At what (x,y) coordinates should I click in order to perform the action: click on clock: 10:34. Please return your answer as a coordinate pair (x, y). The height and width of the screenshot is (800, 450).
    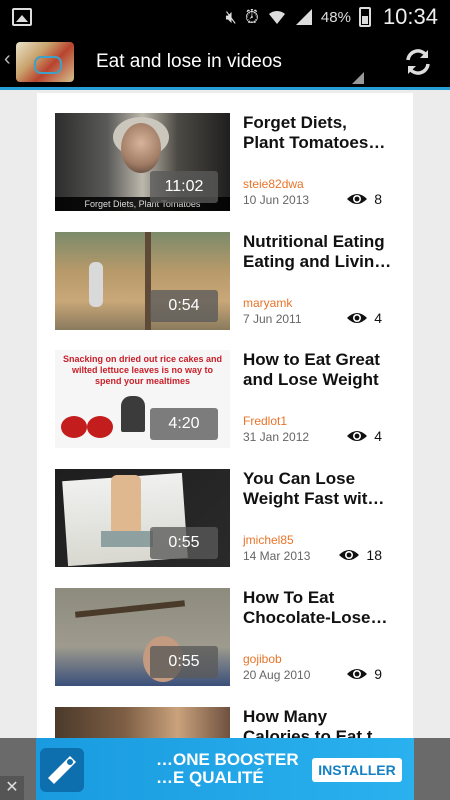
    Looking at the image, I should click on (410, 16).